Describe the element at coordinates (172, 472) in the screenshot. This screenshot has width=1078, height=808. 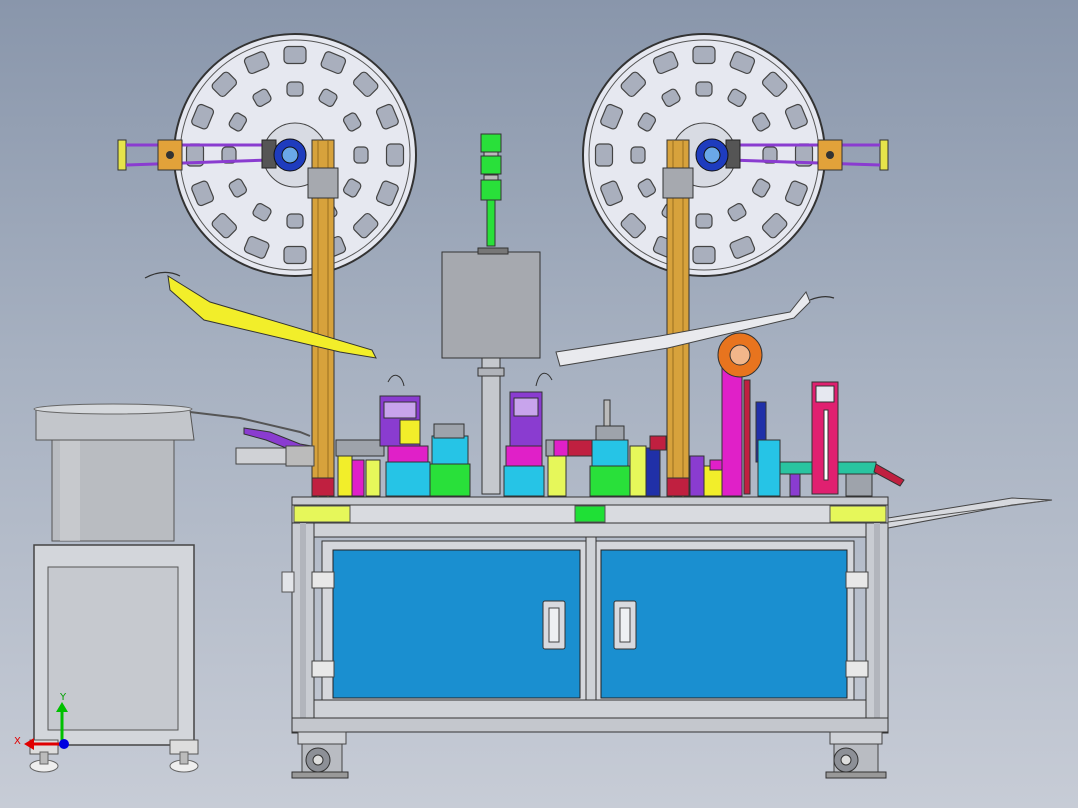
I see `bowl-feeder` at that location.